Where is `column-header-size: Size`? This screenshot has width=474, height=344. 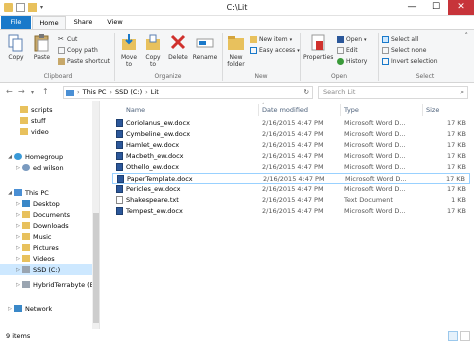
column-header-size: Size is located at coordinates (432, 110).